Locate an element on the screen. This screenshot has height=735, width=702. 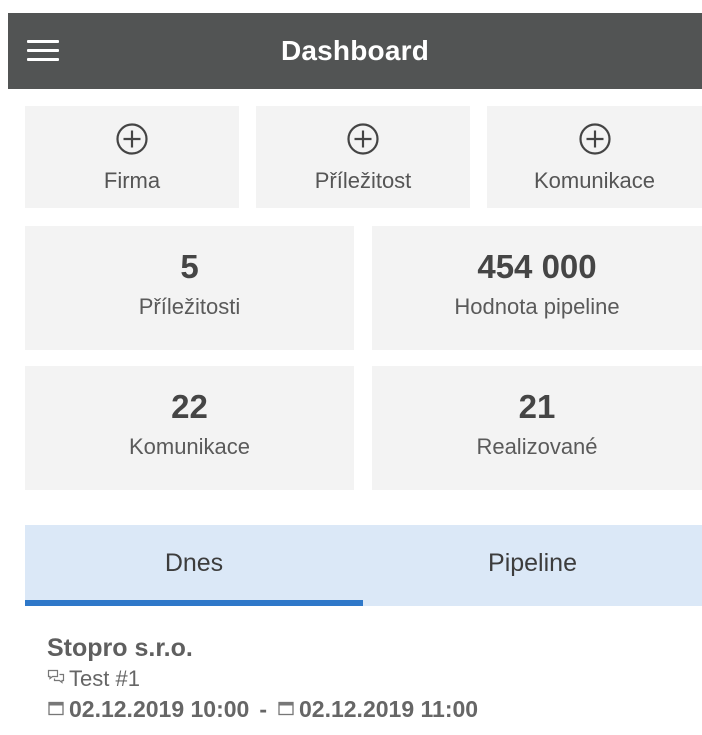
add-firma-button: Firma is located at coordinates (132, 157).